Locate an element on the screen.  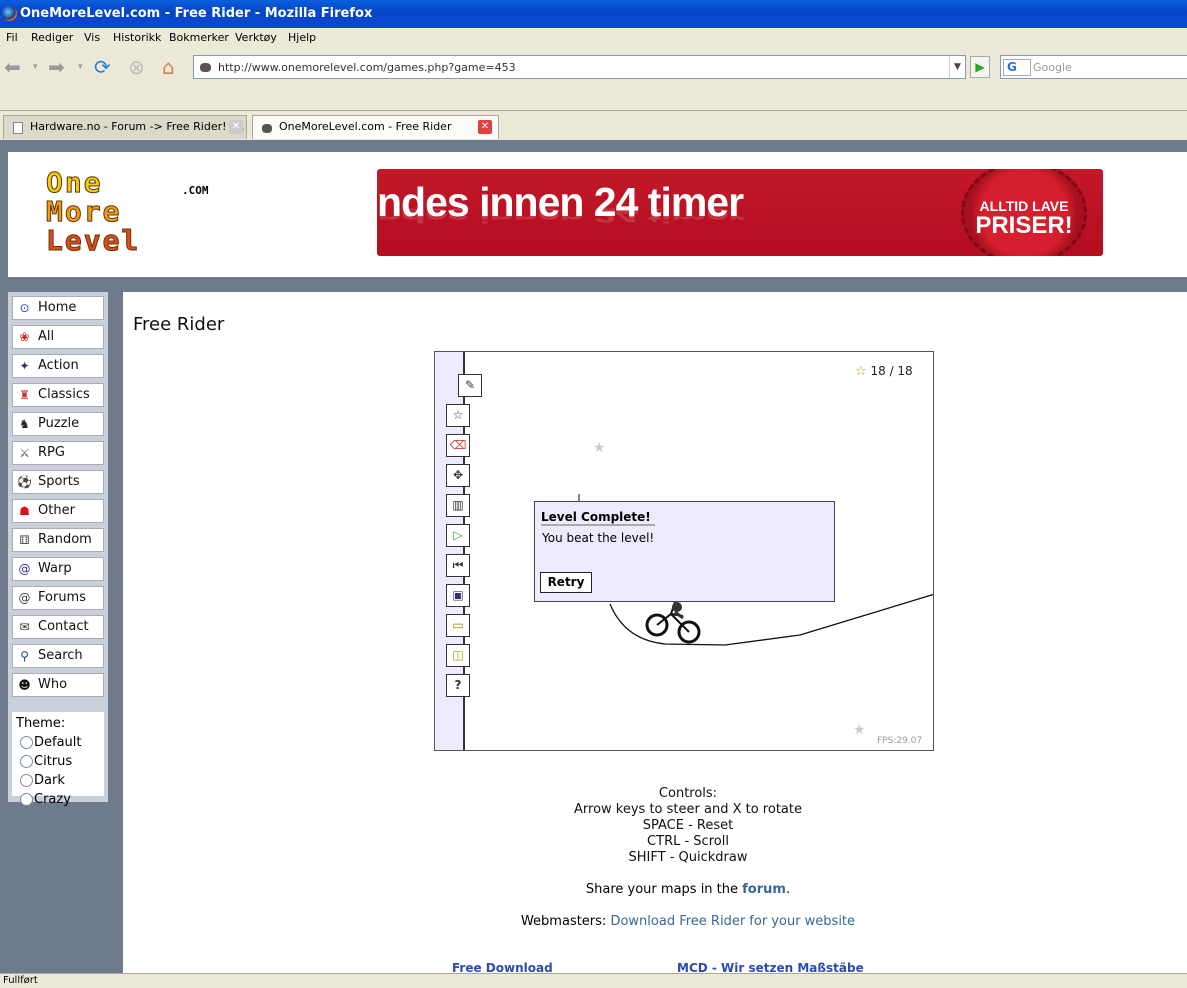
menu-tools: Verktøy is located at coordinates (256, 38).